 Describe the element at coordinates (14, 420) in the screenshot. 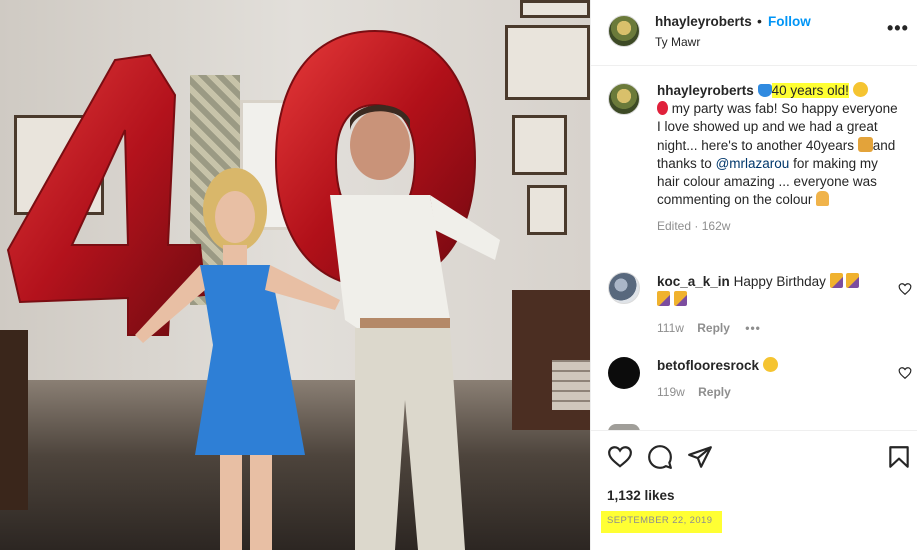

I see `chair` at that location.